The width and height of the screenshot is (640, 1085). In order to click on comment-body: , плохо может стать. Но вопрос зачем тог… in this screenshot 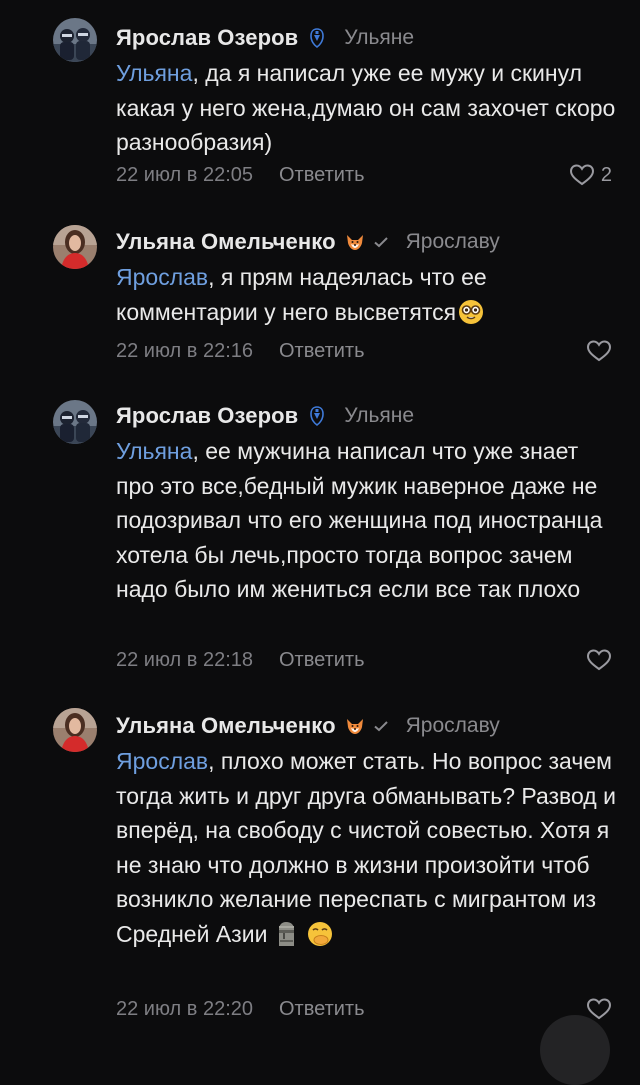, I will do `click(366, 847)`.